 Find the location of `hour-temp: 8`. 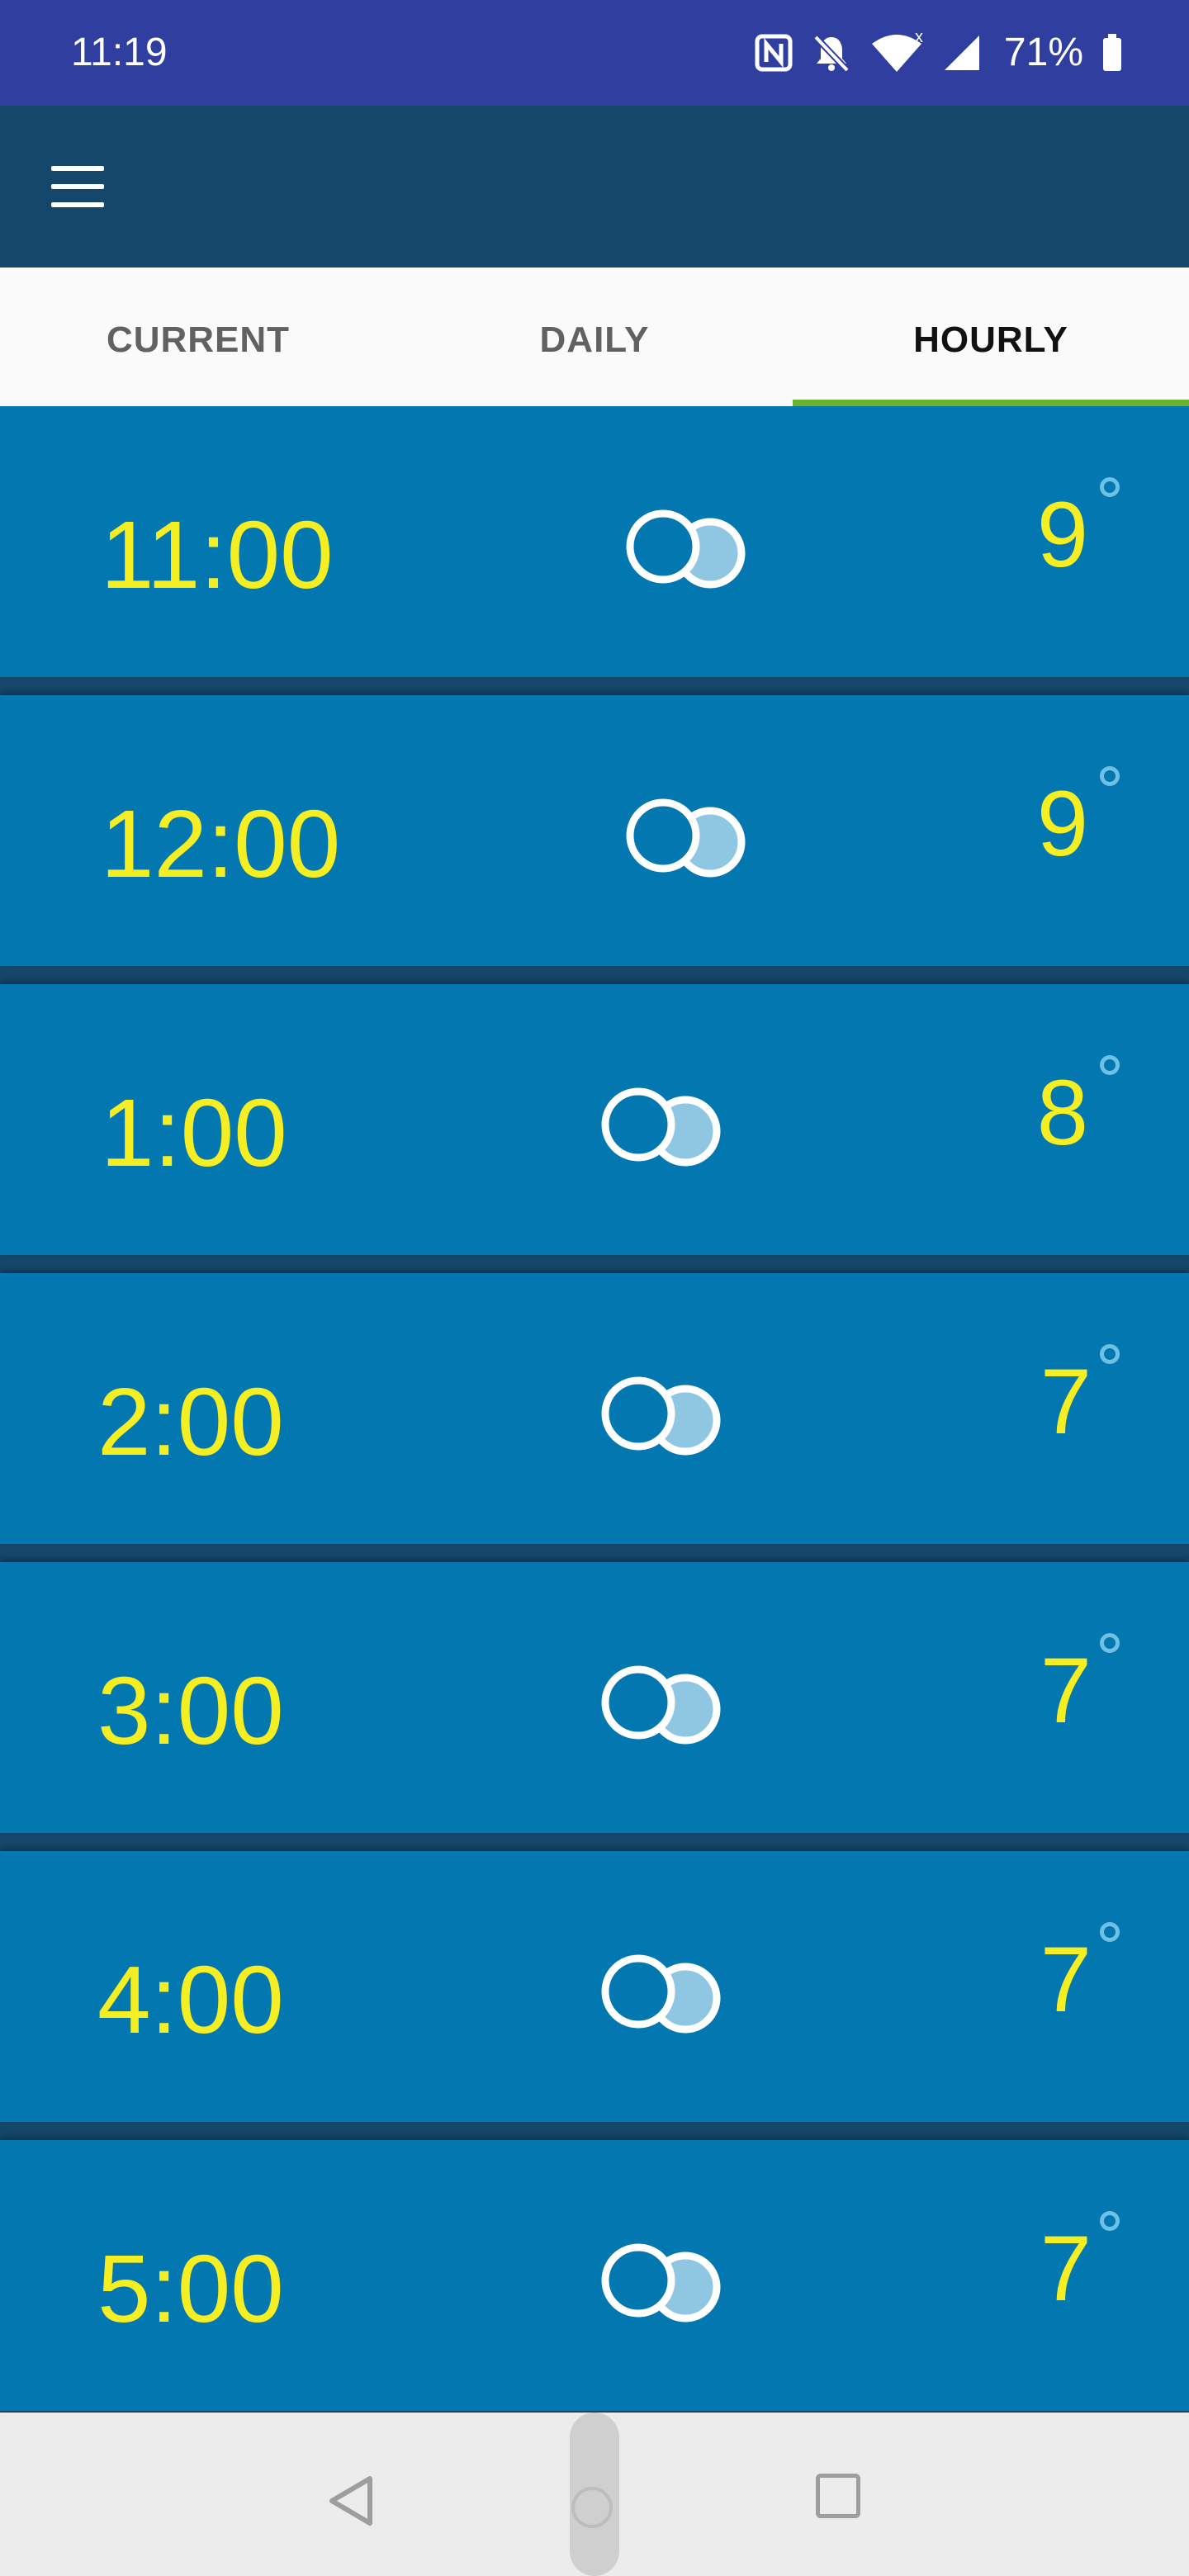

hour-temp: 8 is located at coordinates (1062, 1112).